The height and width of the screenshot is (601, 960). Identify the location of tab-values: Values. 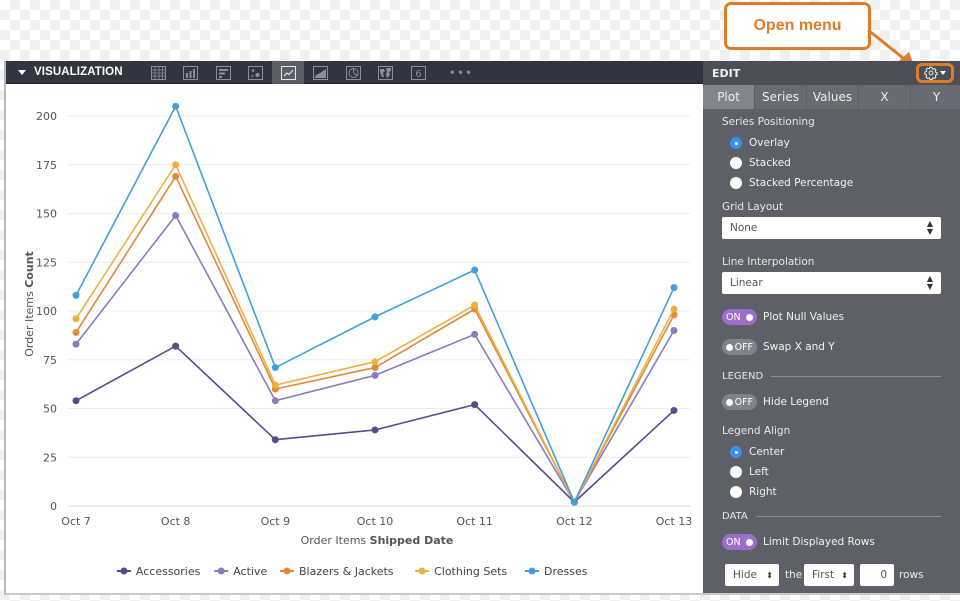
(833, 97).